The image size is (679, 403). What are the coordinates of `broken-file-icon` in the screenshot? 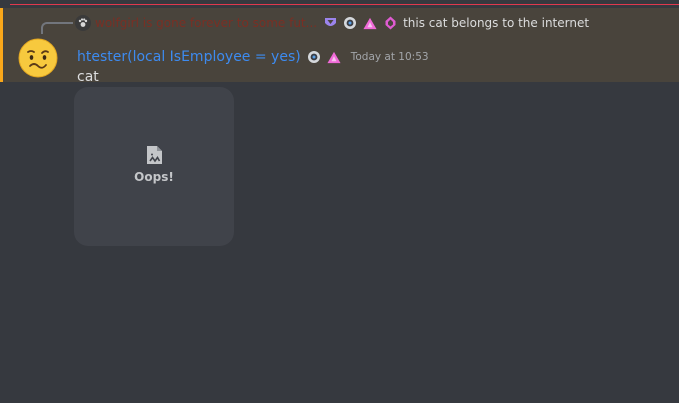 It's located at (154, 154).